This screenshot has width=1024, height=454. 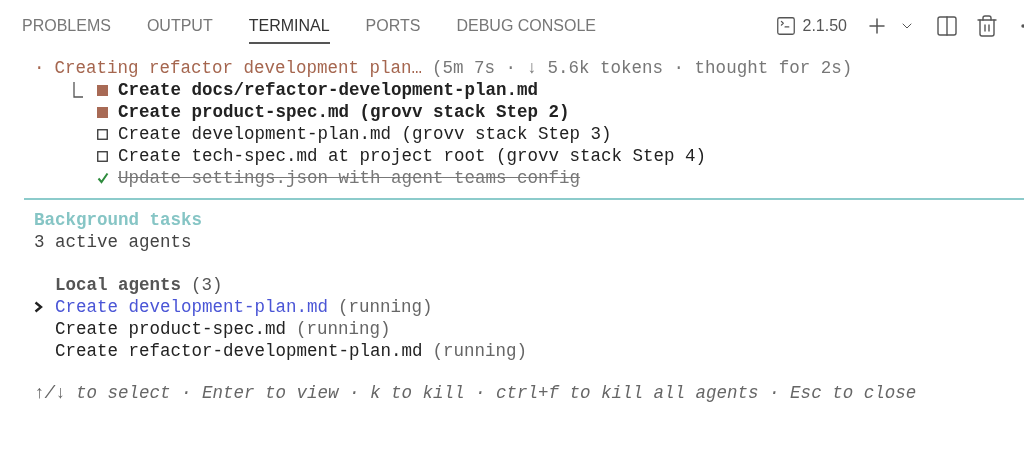 What do you see at coordinates (1022, 26) in the screenshot?
I see `more-icon` at bounding box center [1022, 26].